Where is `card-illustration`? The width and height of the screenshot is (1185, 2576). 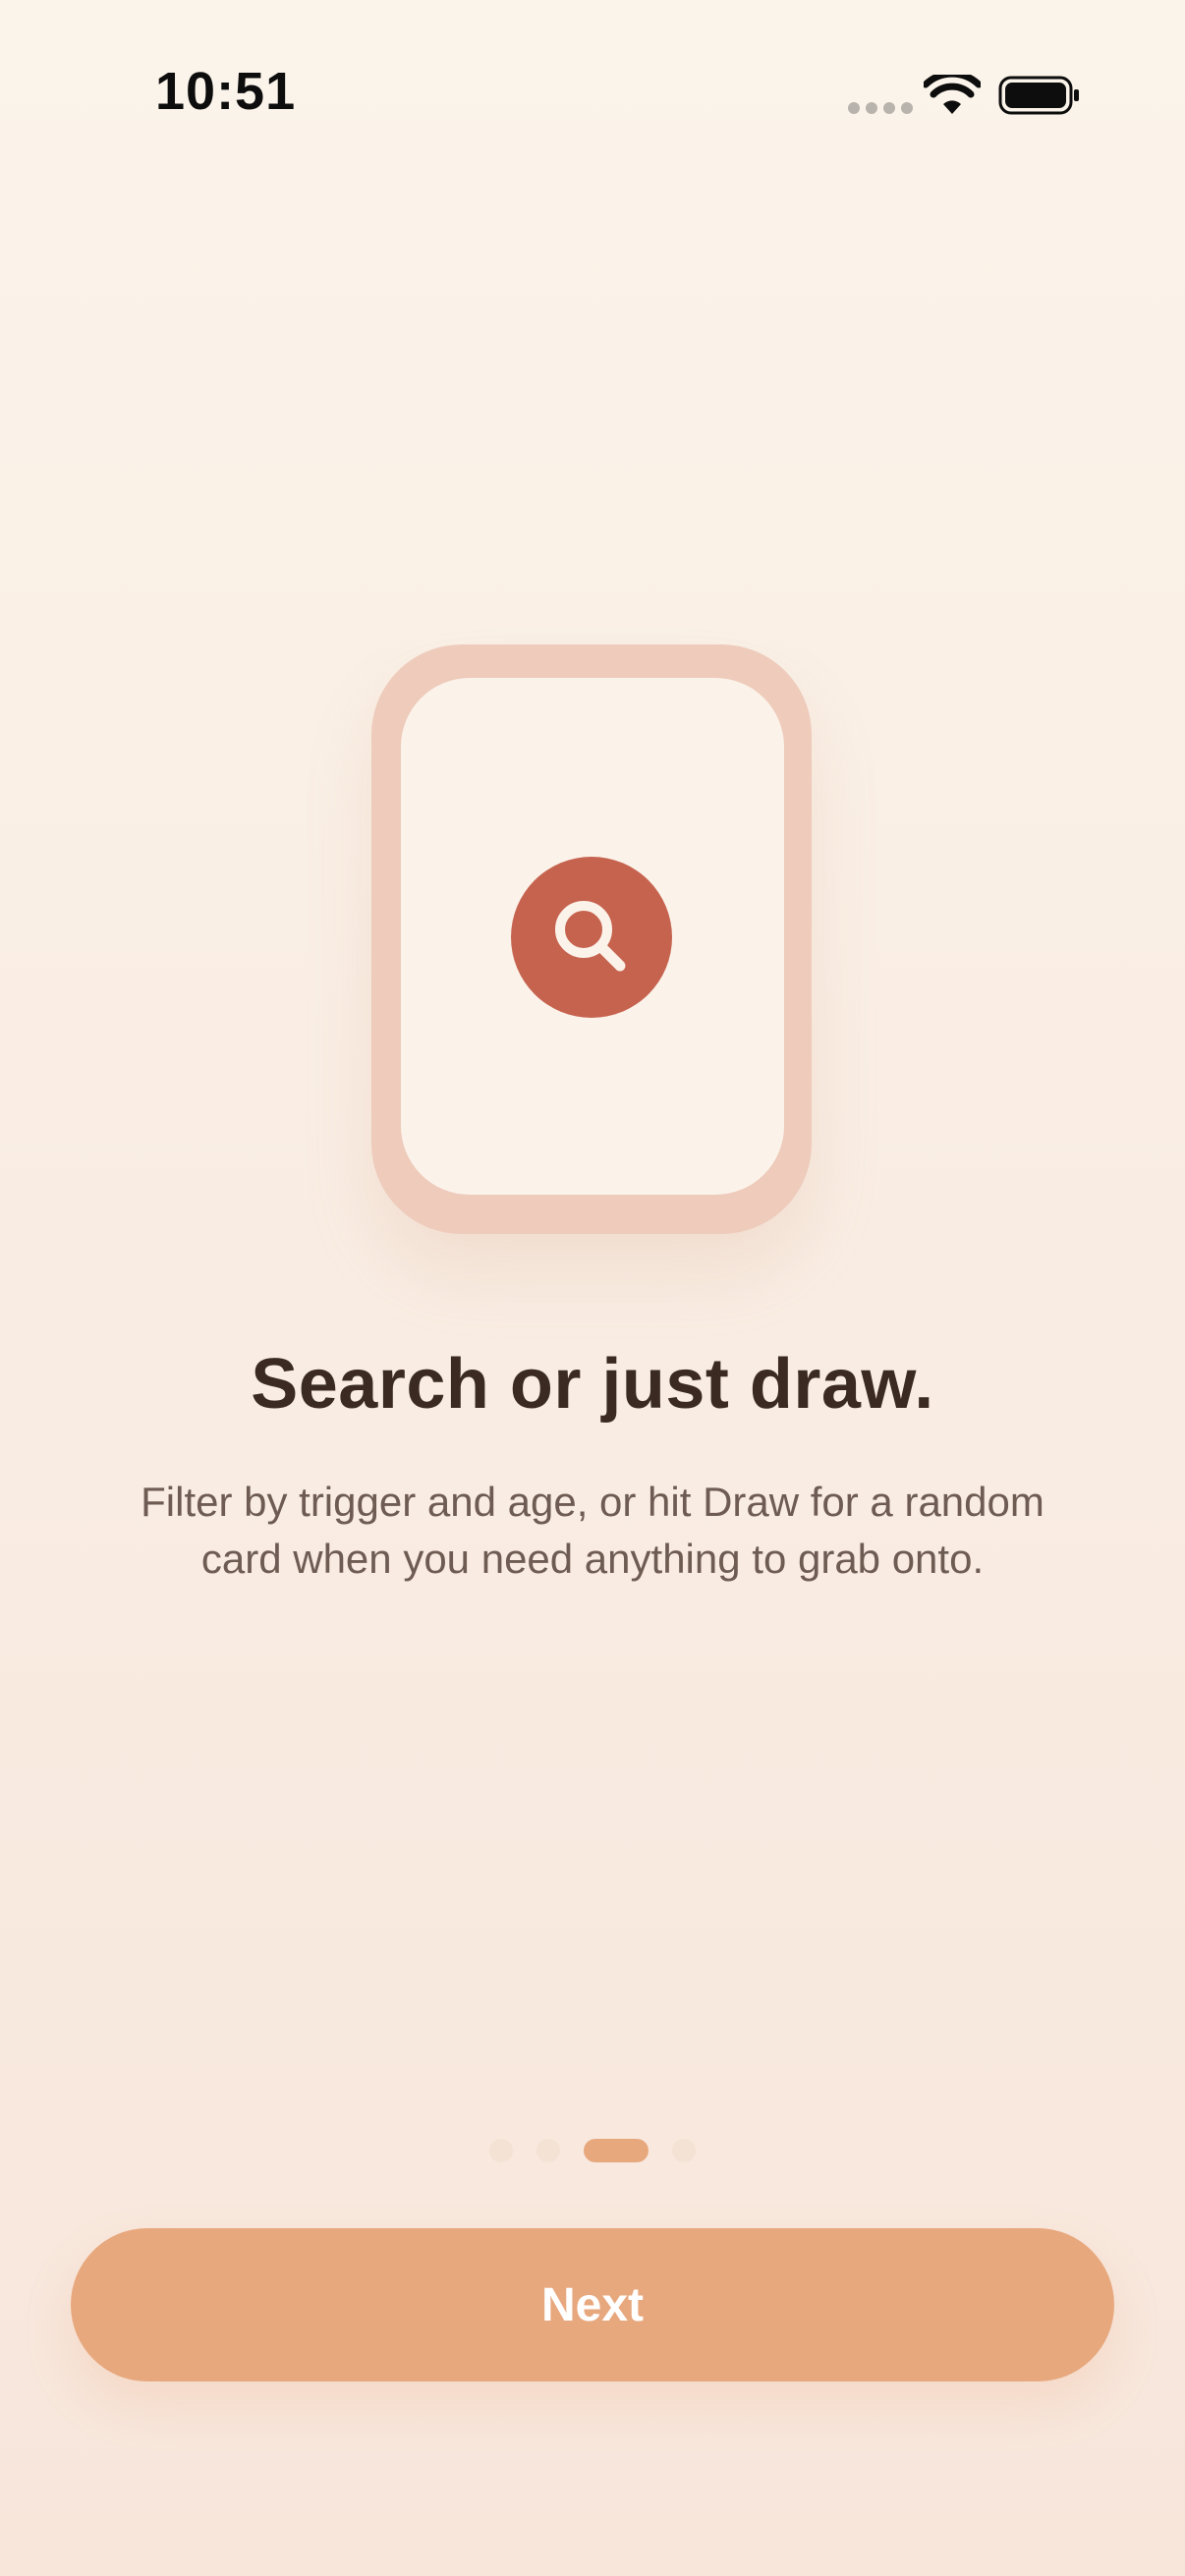
card-illustration is located at coordinates (592, 939).